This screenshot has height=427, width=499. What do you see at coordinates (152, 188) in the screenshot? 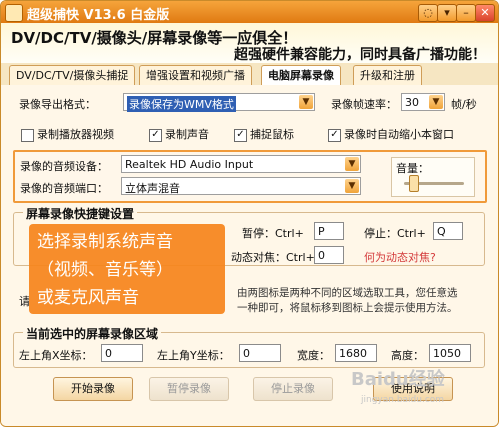
I see `audio-port-value: 立体声混音` at bounding box center [152, 188].